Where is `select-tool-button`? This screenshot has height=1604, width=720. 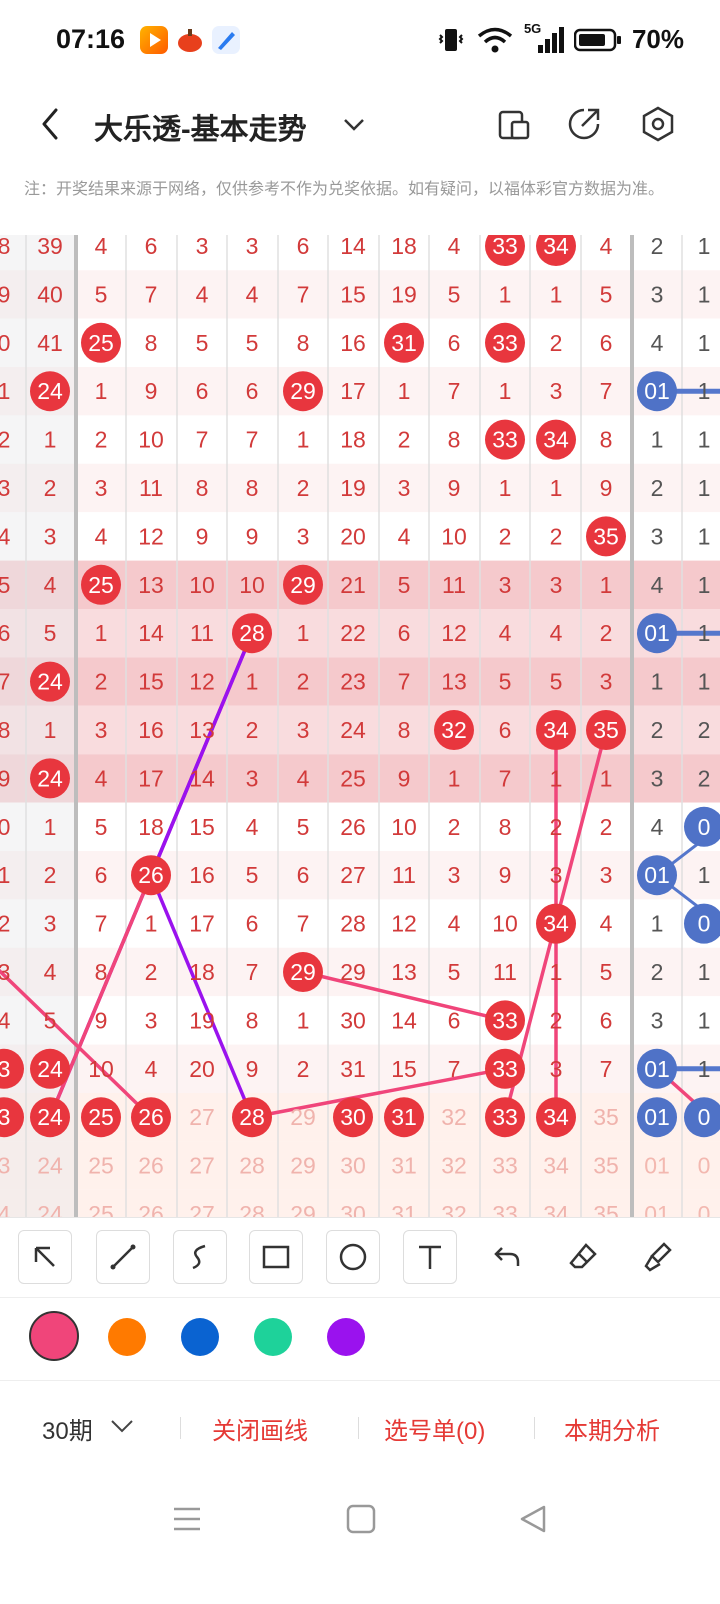
select-tool-button is located at coordinates (45, 1257).